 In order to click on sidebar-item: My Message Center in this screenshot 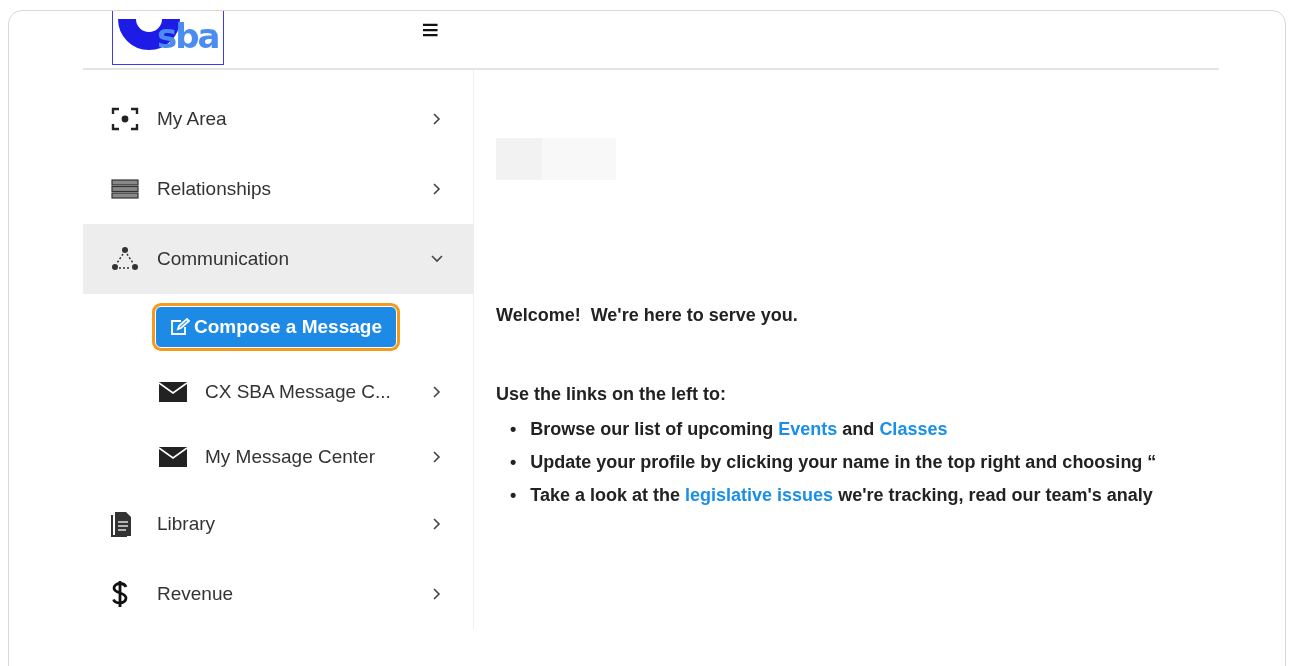, I will do `click(278, 456)`.